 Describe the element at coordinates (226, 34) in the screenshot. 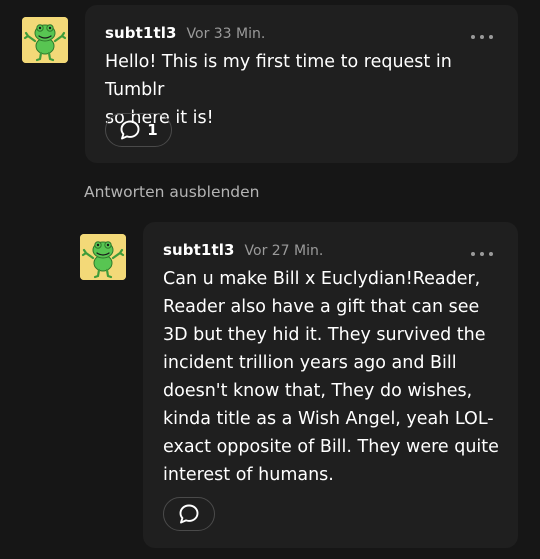

I see `timestamp: Vor 33 Min.` at that location.